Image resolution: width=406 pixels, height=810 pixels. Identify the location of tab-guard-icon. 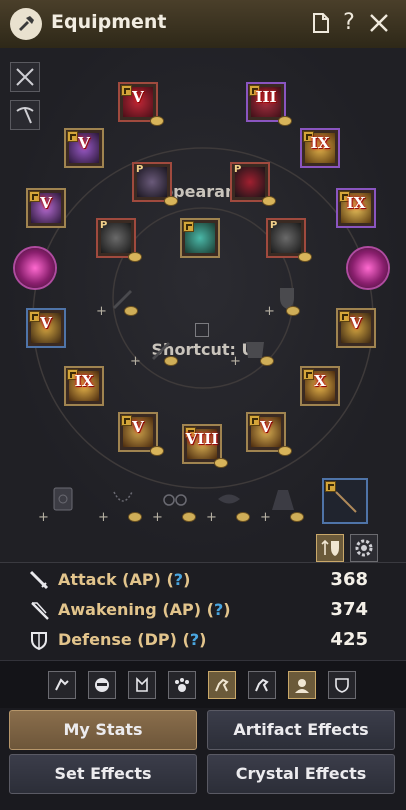
(342, 685).